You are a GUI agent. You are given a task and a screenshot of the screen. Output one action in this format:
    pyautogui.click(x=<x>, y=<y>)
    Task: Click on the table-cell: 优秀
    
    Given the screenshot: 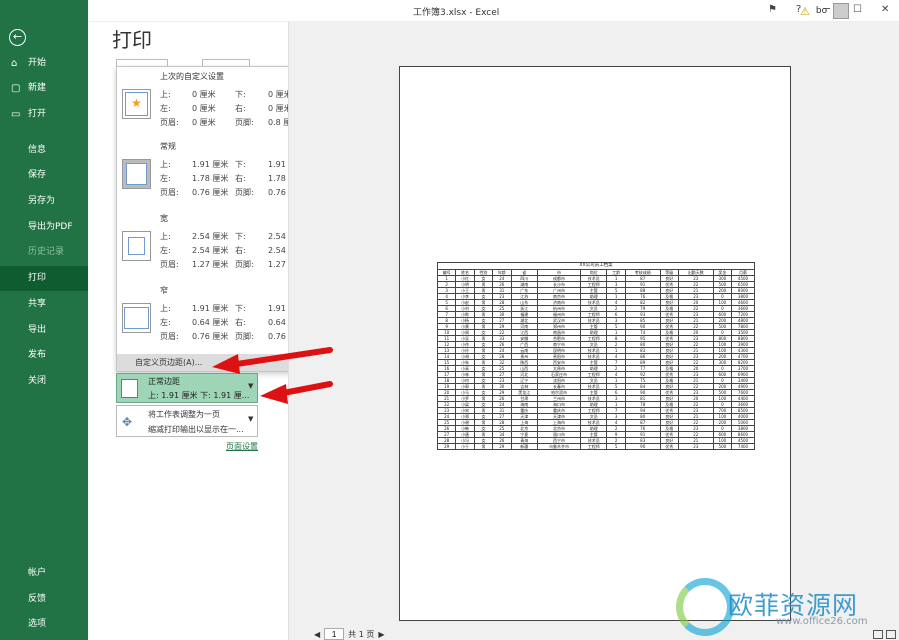 What is the action you would take?
    pyautogui.click(x=669, y=446)
    